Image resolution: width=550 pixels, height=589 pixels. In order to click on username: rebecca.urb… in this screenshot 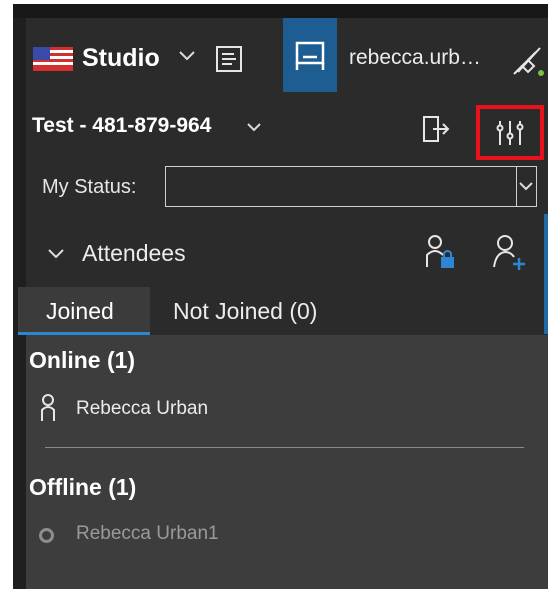, I will do `click(415, 58)`.